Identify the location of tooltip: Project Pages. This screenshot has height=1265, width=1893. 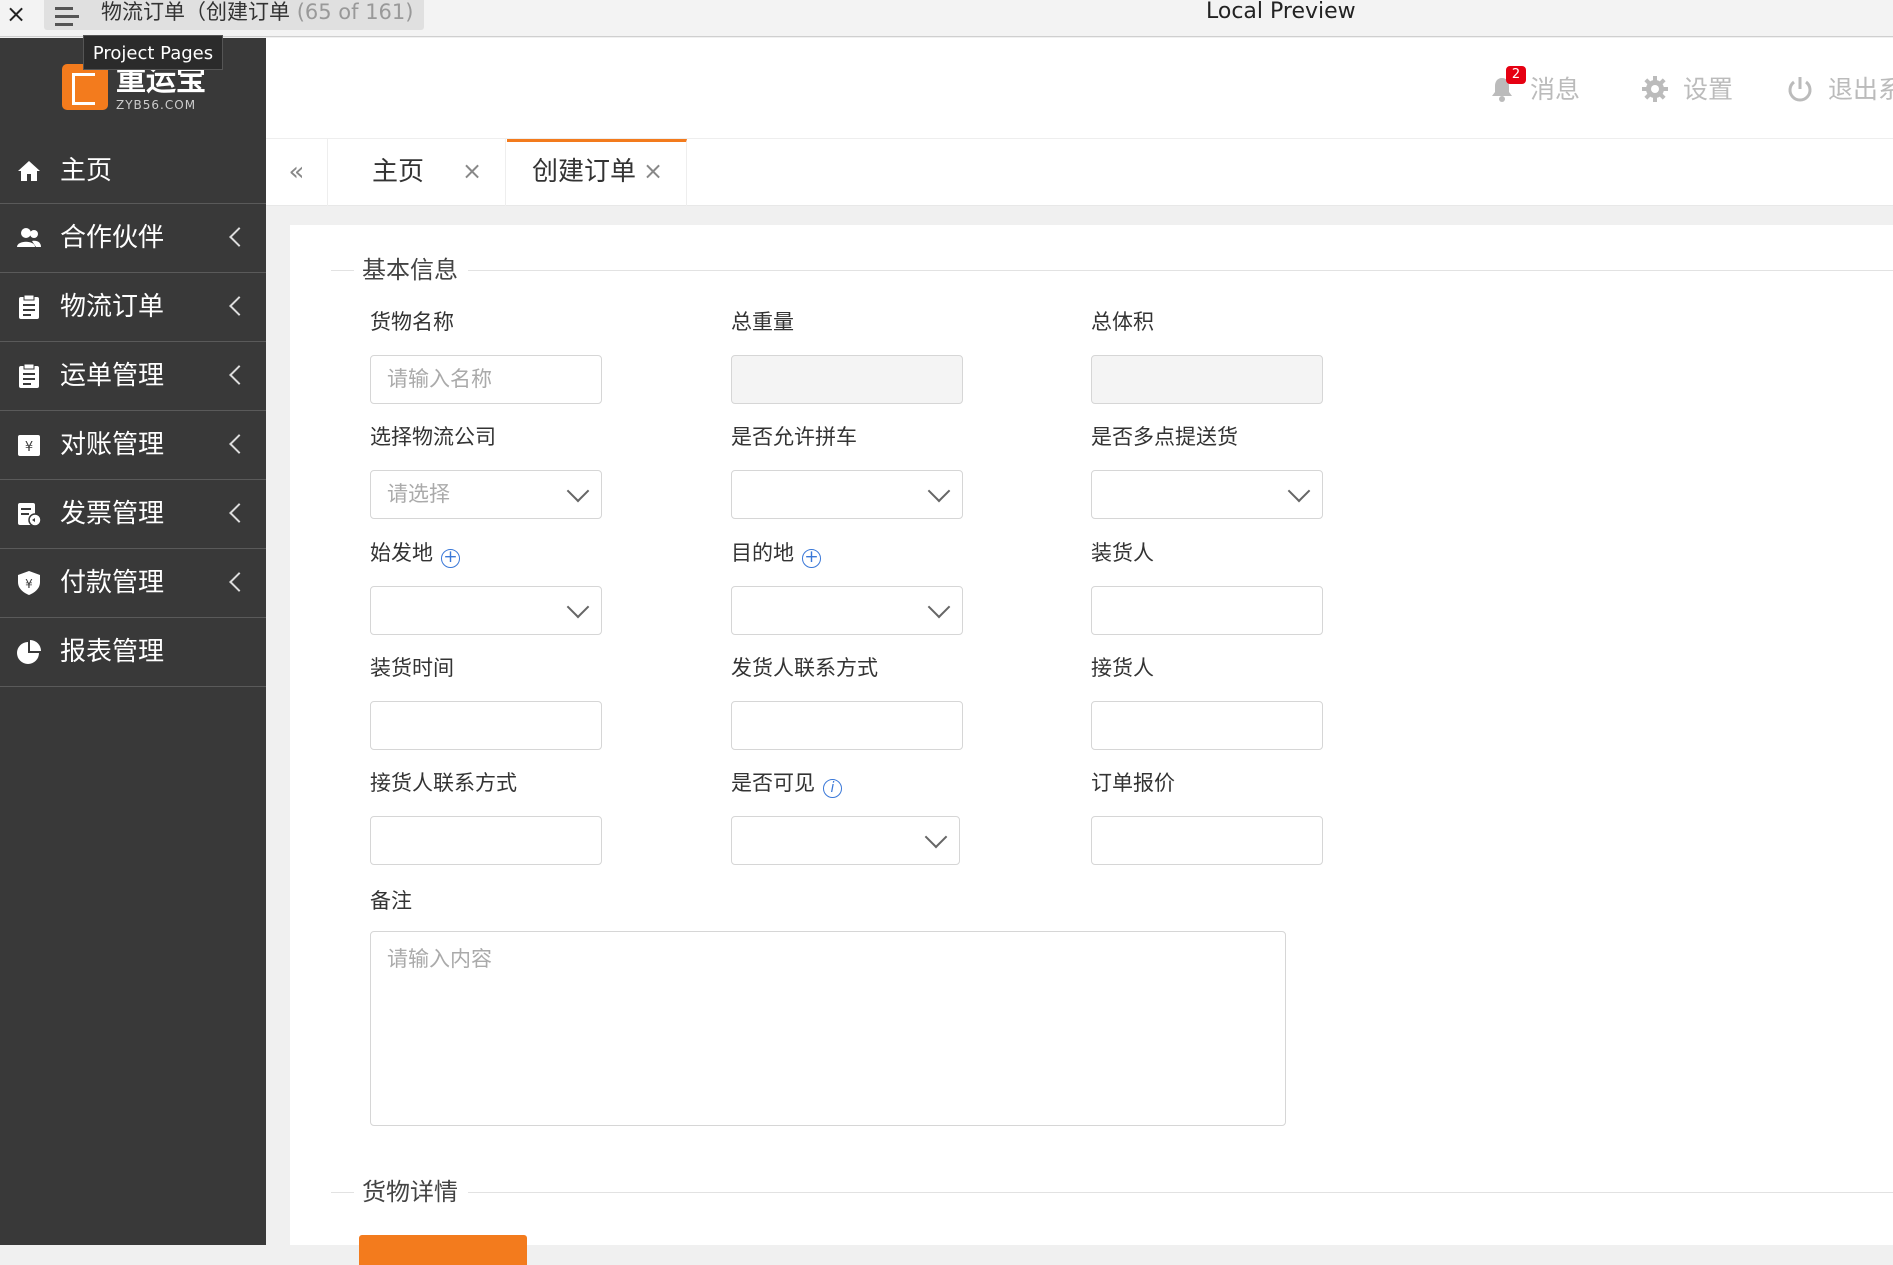
(153, 52).